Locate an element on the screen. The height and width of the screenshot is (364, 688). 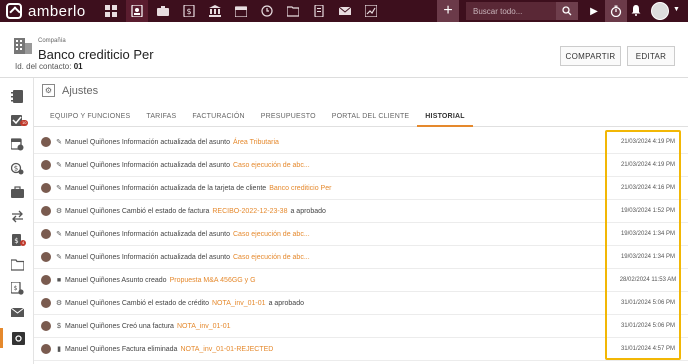
chevron-down-icon: ▼ is located at coordinates (676, 9).